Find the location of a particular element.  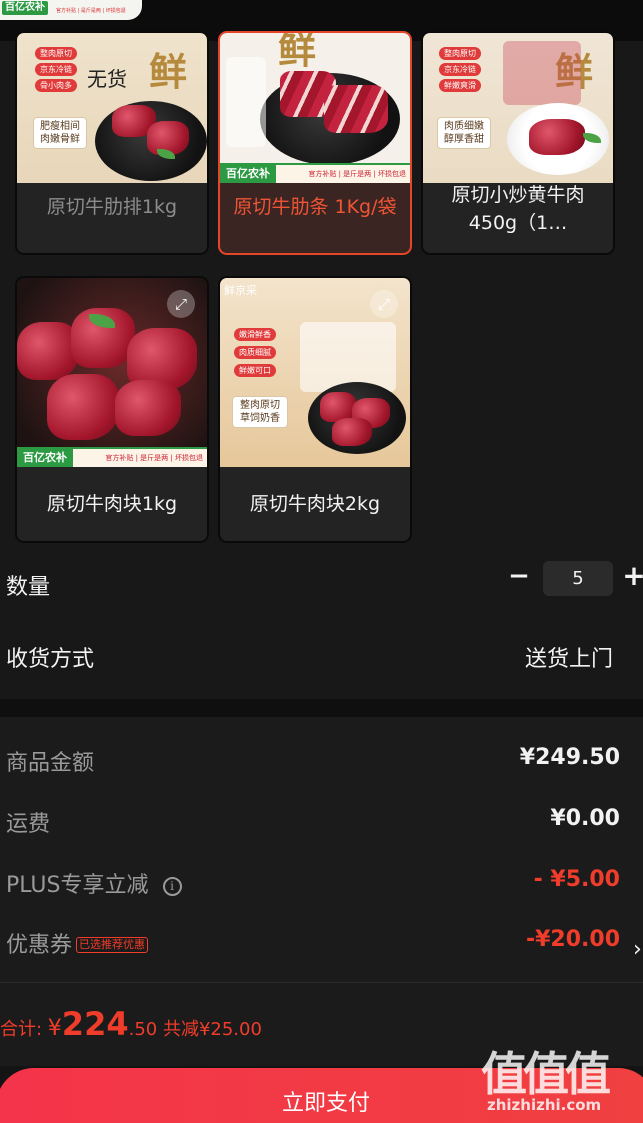

brand-banner: 百亿农补 官方补贴 | 是斤是两 | 坏损包退 is located at coordinates (71, 10).